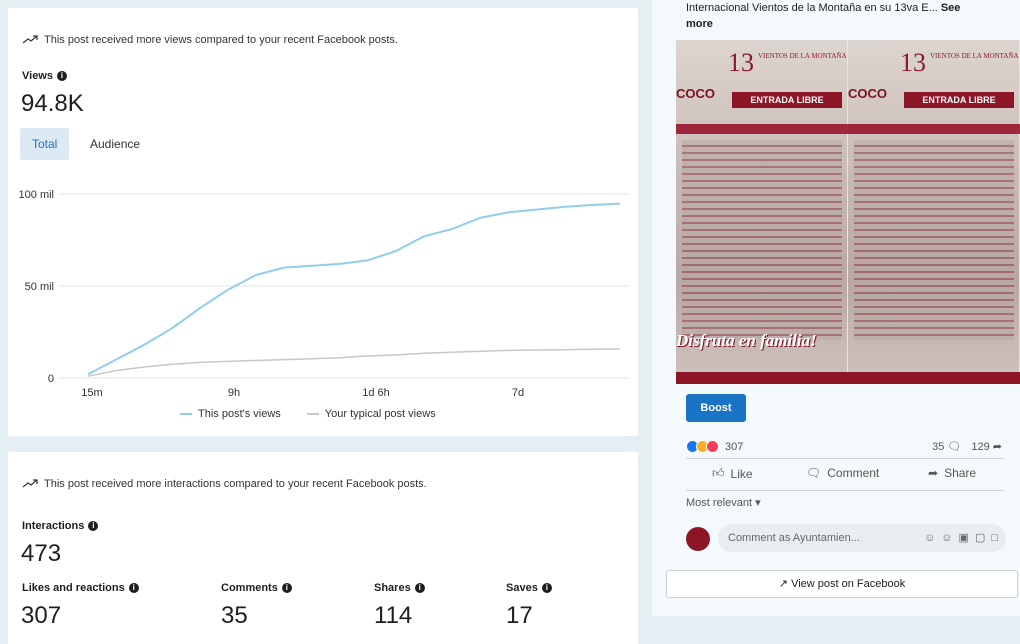  Describe the element at coordinates (392, 588) in the screenshot. I see `stat-shares-label-text: Shares` at that location.